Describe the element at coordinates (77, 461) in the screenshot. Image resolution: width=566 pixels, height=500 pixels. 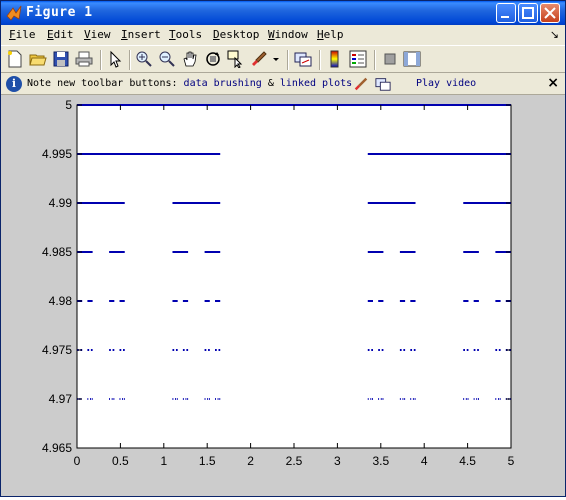
I see `x-tick-label: 0` at that location.